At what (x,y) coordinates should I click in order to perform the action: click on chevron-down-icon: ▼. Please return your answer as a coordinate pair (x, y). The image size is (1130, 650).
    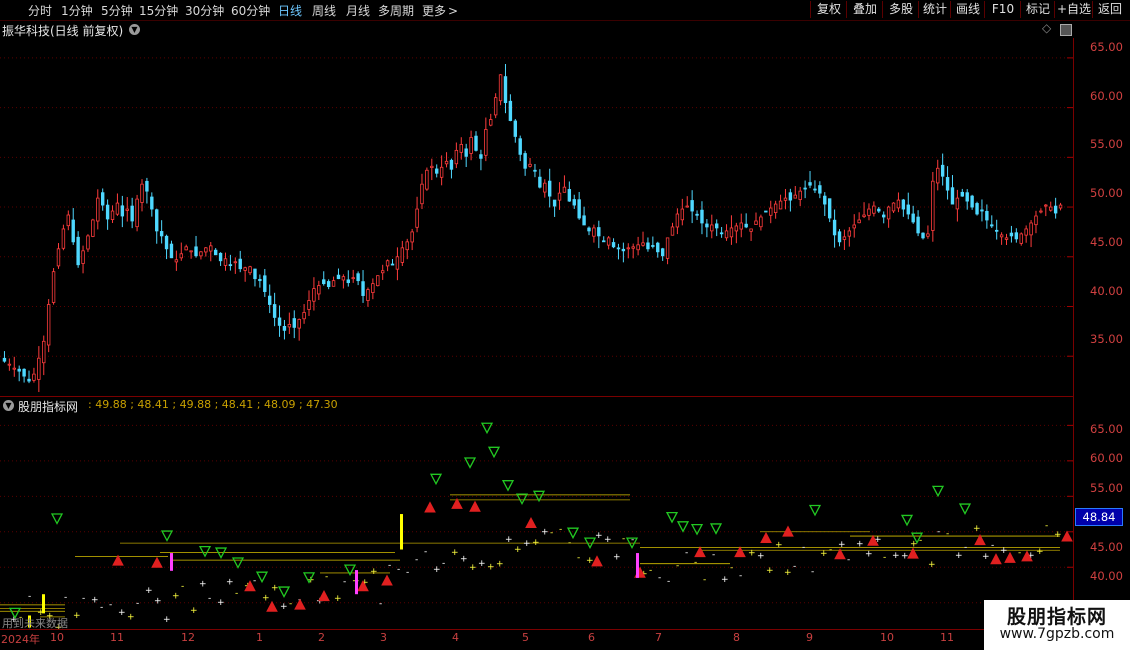
    Looking at the image, I should click on (134, 29).